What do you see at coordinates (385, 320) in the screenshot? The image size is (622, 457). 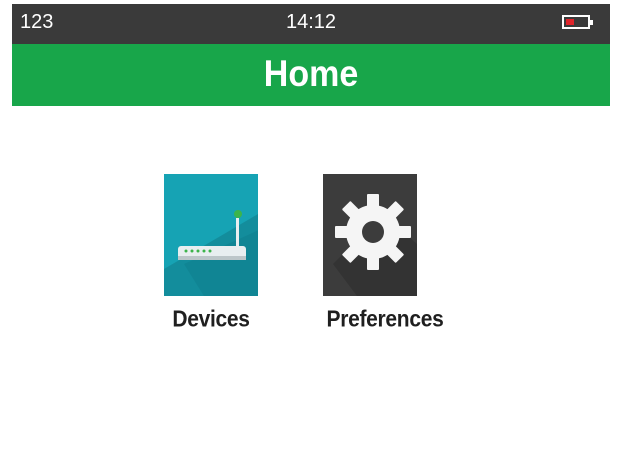 I see `preferences-label: Preferences` at bounding box center [385, 320].